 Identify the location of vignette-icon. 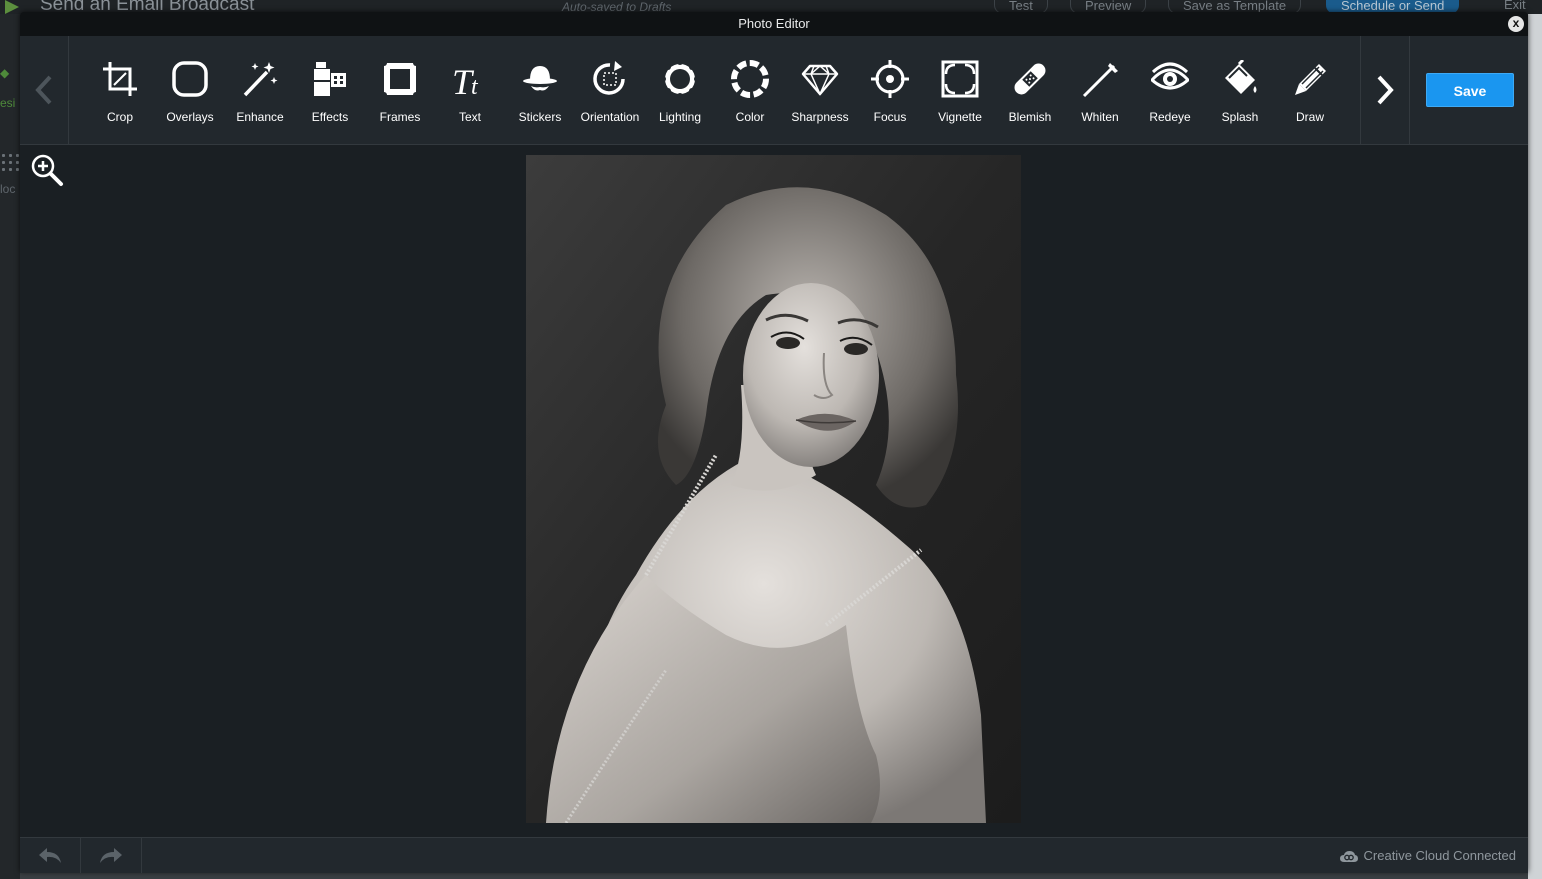
(960, 79).